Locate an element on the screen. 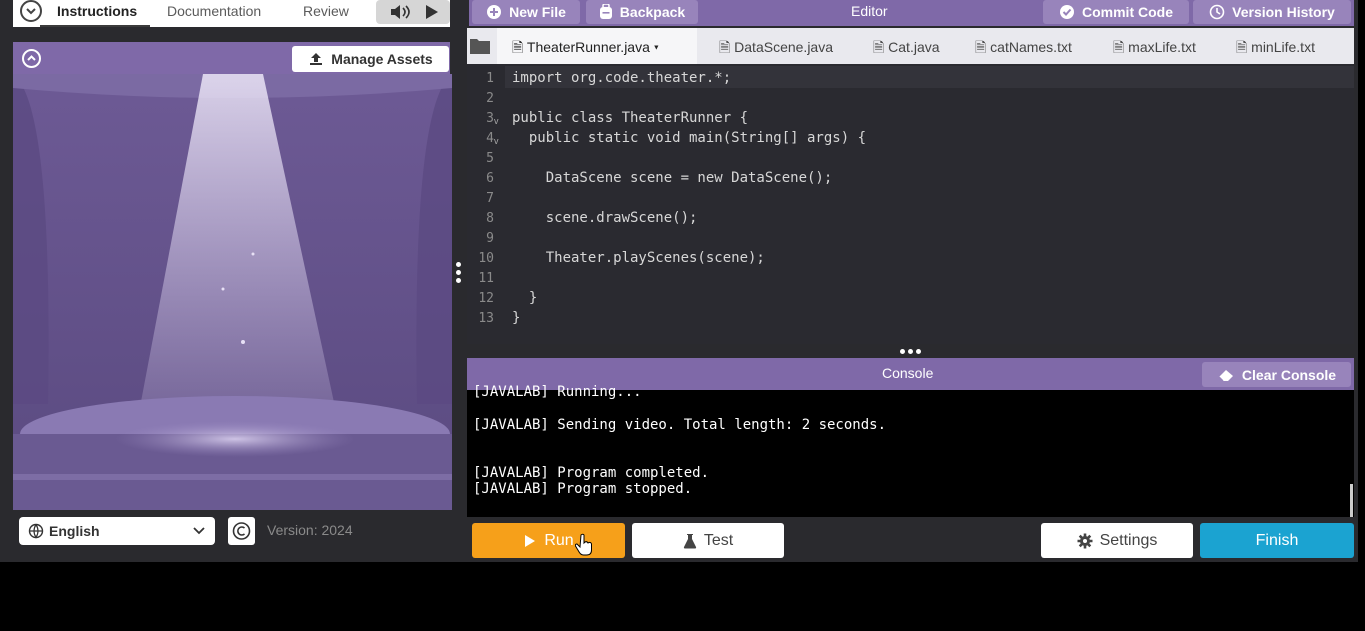  language-select: English is located at coordinates (117, 531).